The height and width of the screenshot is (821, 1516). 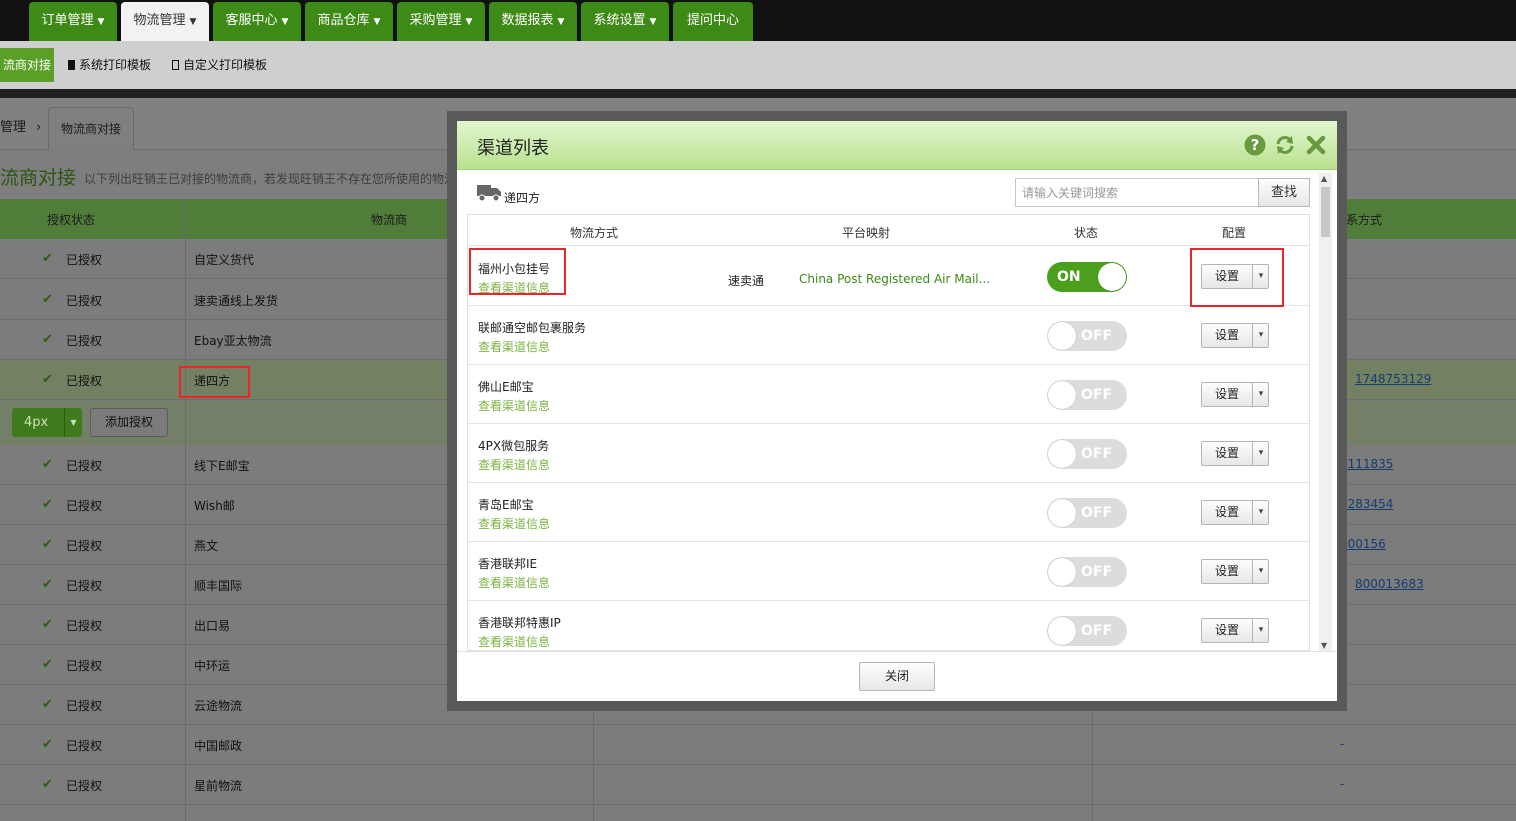 I want to click on carrier-name: 中国邮政, so click(x=218, y=746).